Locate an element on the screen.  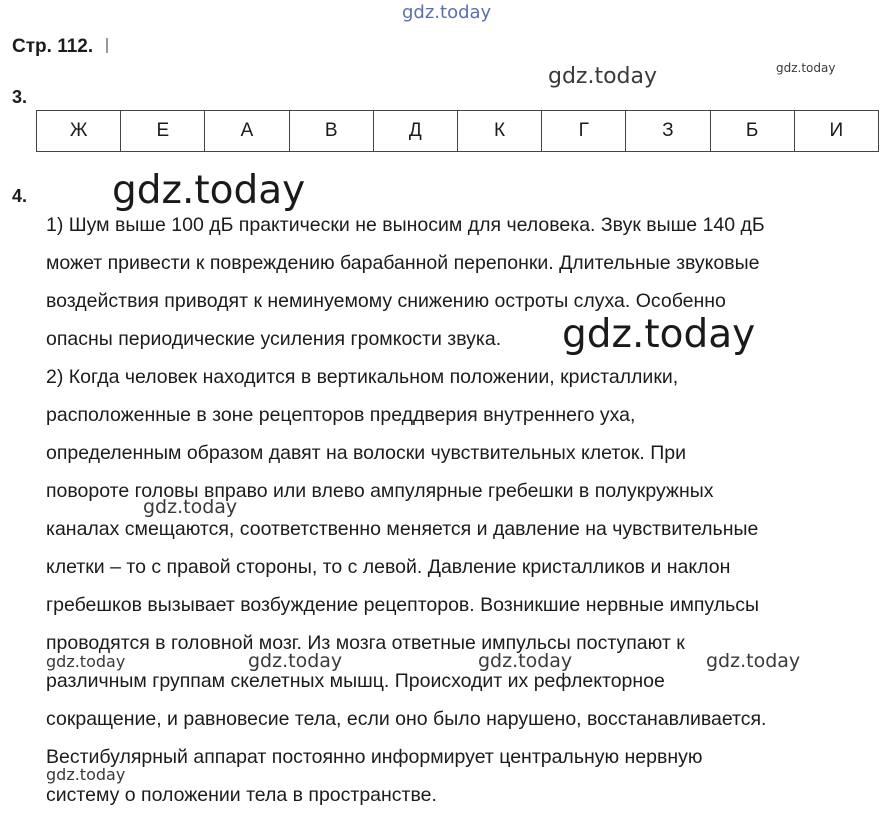
answer-cell: Г is located at coordinates (584, 131).